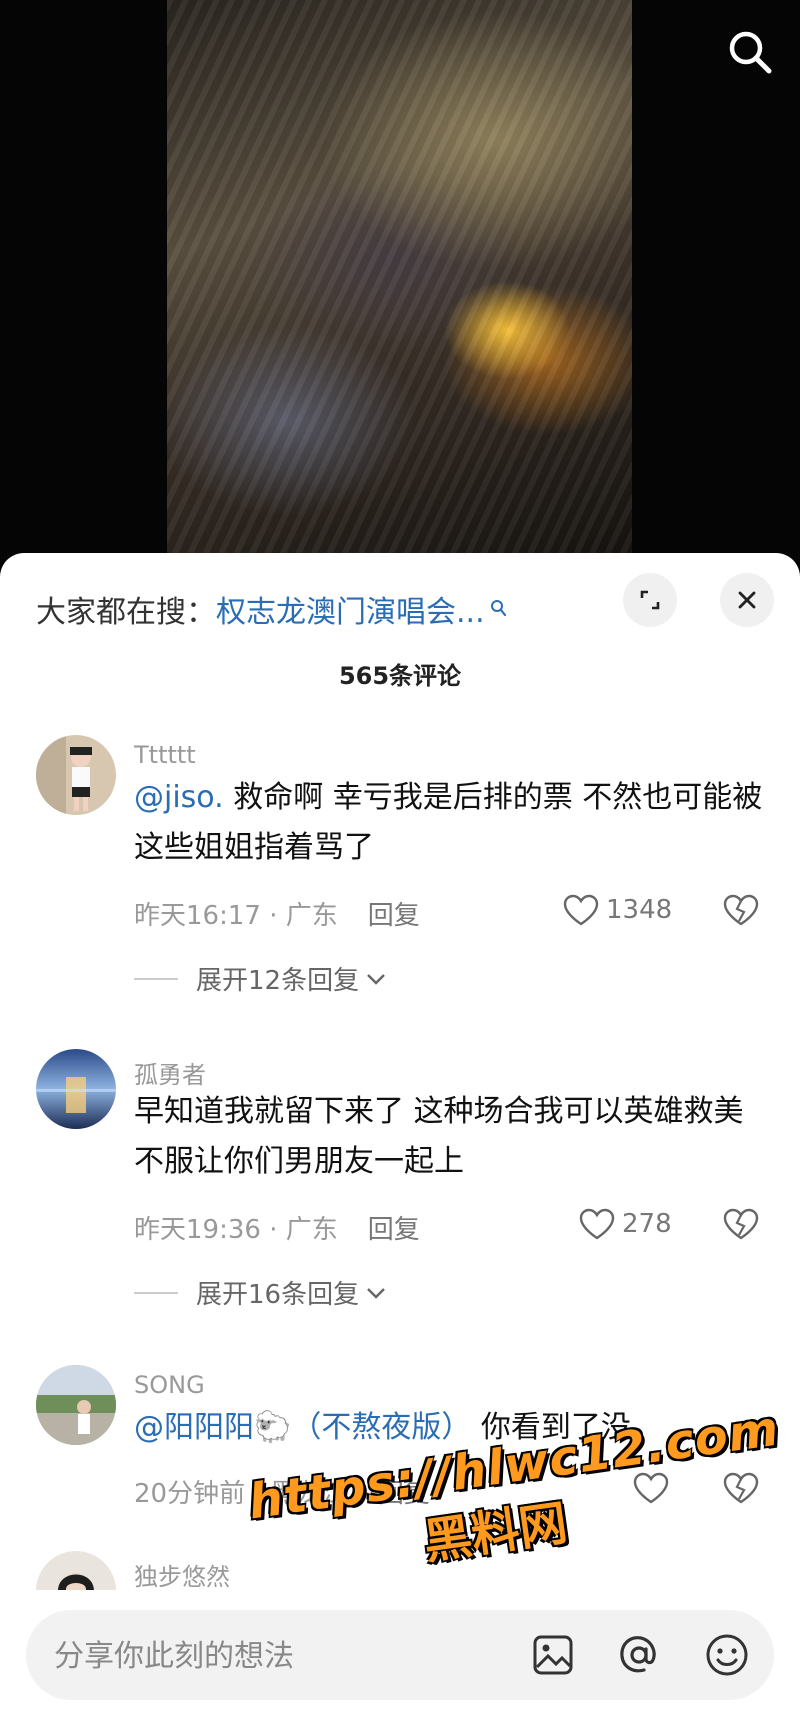 This screenshot has width=800, height=1715. I want to click on mention-icon, so click(639, 1655).